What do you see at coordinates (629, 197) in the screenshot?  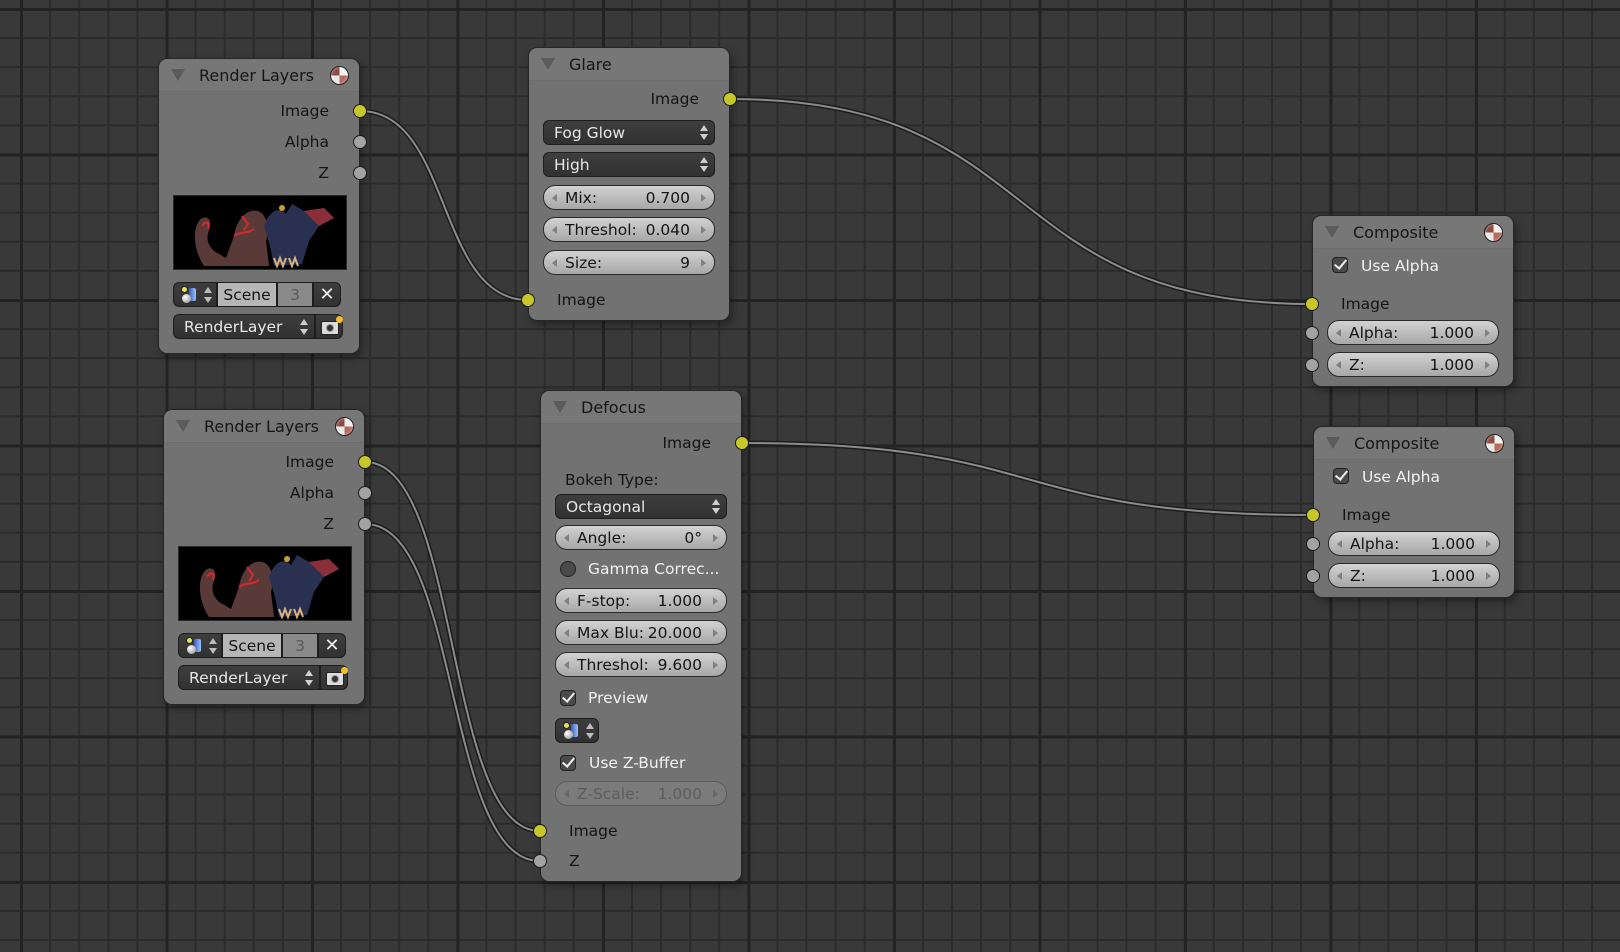 I see `mix-slider: Mix: 0.700` at bounding box center [629, 197].